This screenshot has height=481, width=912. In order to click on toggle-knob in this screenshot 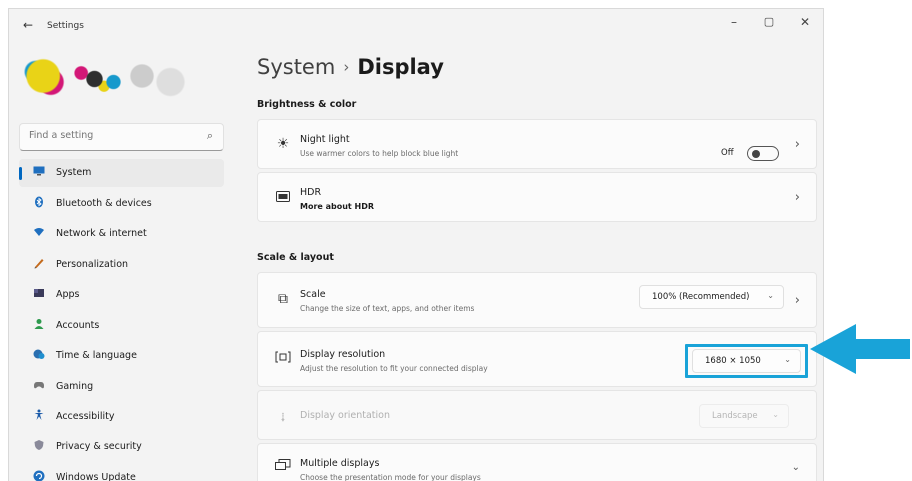, I will do `click(756, 154)`.